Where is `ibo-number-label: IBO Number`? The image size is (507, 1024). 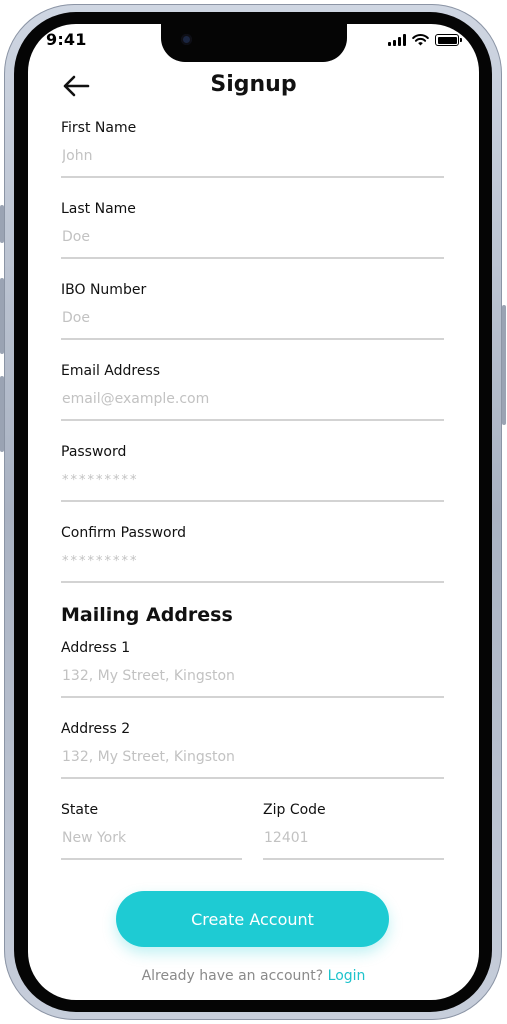 ibo-number-label: IBO Number is located at coordinates (104, 290).